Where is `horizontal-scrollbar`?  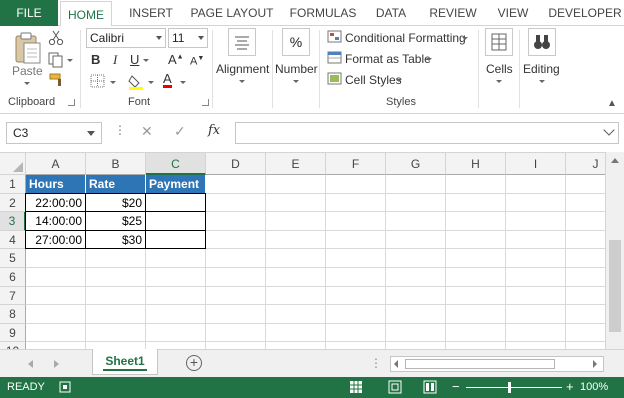 horizontal-scrollbar is located at coordinates (497, 364).